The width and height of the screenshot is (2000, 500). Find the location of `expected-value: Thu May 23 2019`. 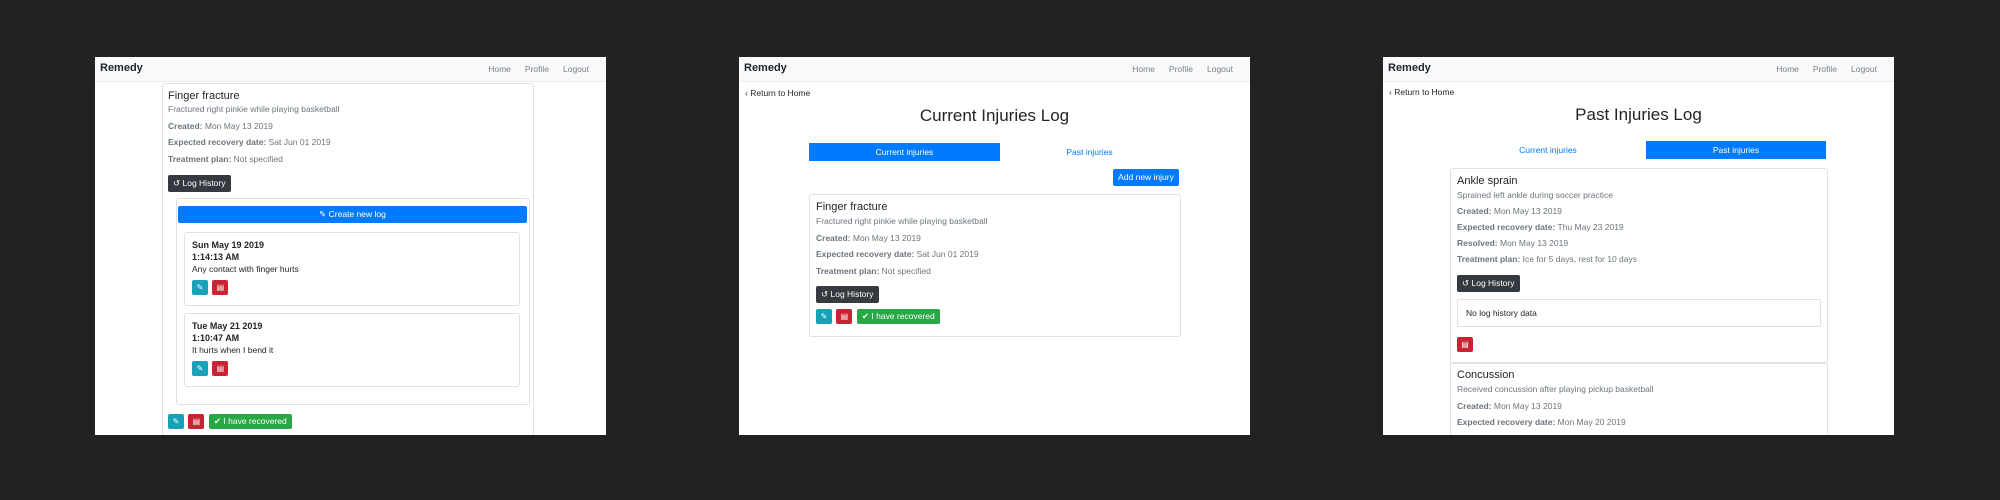

expected-value: Thu May 23 2019 is located at coordinates (1590, 227).